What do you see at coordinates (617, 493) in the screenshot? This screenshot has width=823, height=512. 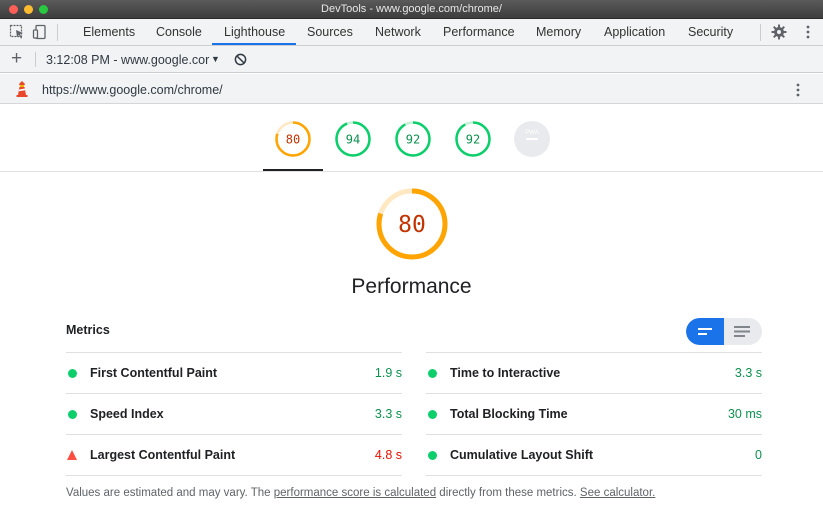 I see `see-calculator-link: See calculator.` at bounding box center [617, 493].